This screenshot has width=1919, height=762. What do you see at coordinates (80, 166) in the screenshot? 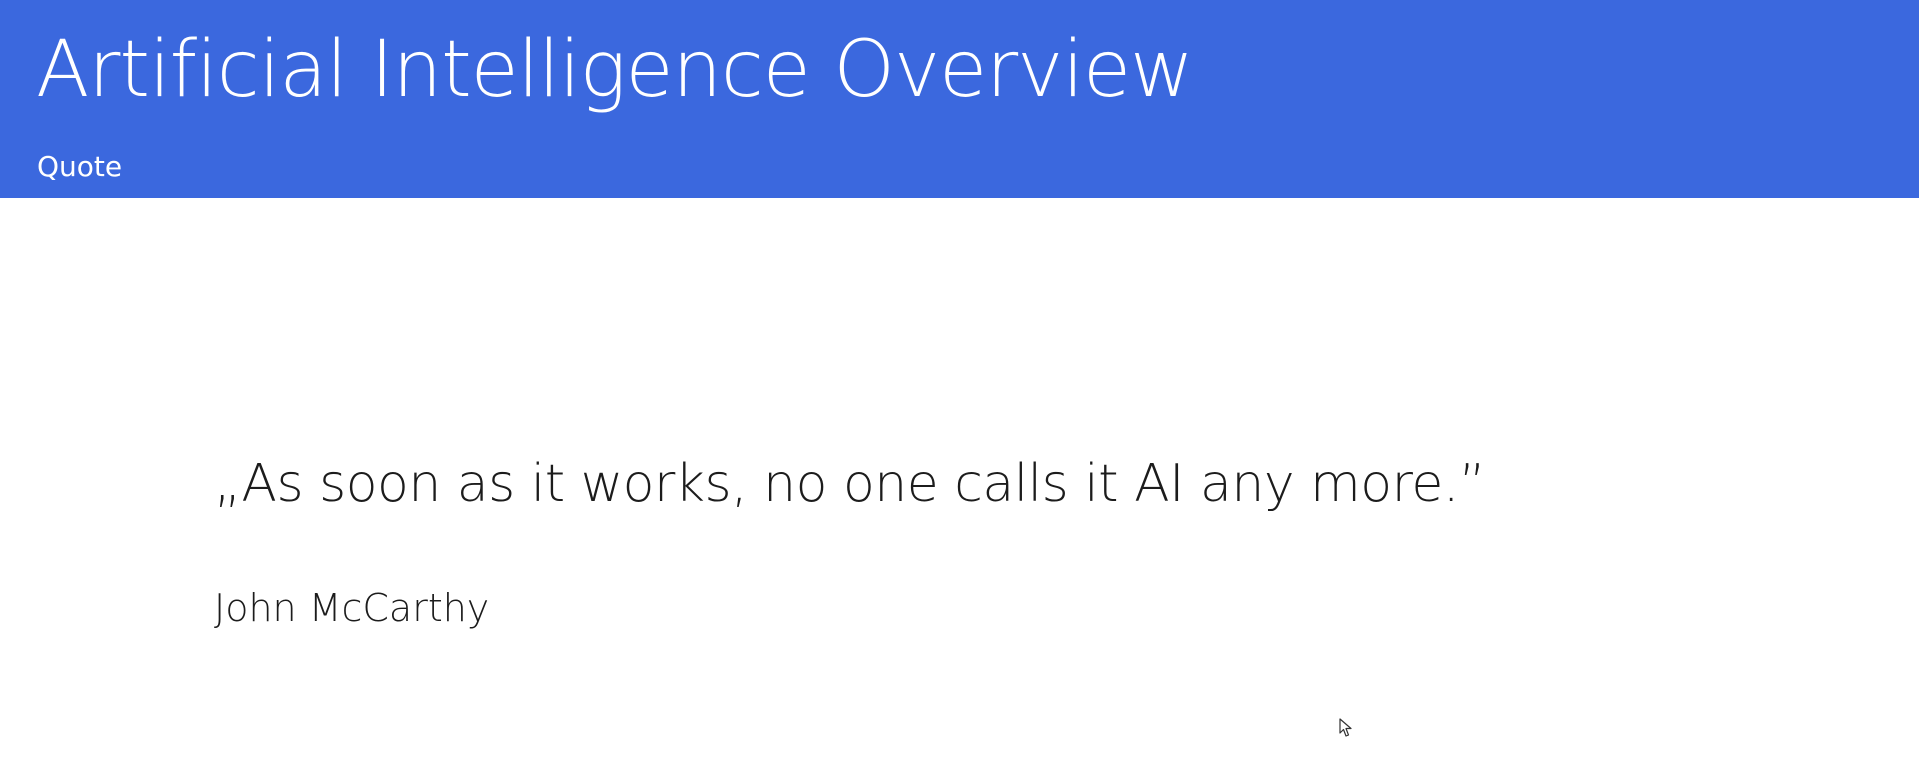
I see `slide-subtitle: Quote` at bounding box center [80, 166].